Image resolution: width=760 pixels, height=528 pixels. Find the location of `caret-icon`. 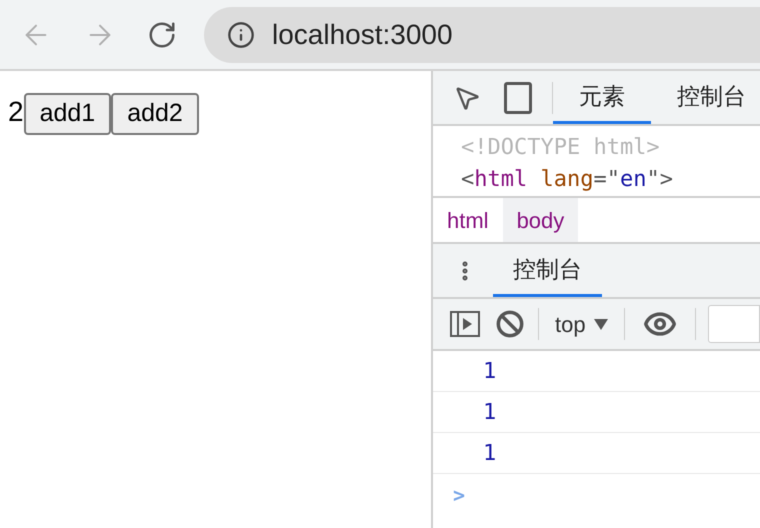

caret-icon is located at coordinates (601, 324).